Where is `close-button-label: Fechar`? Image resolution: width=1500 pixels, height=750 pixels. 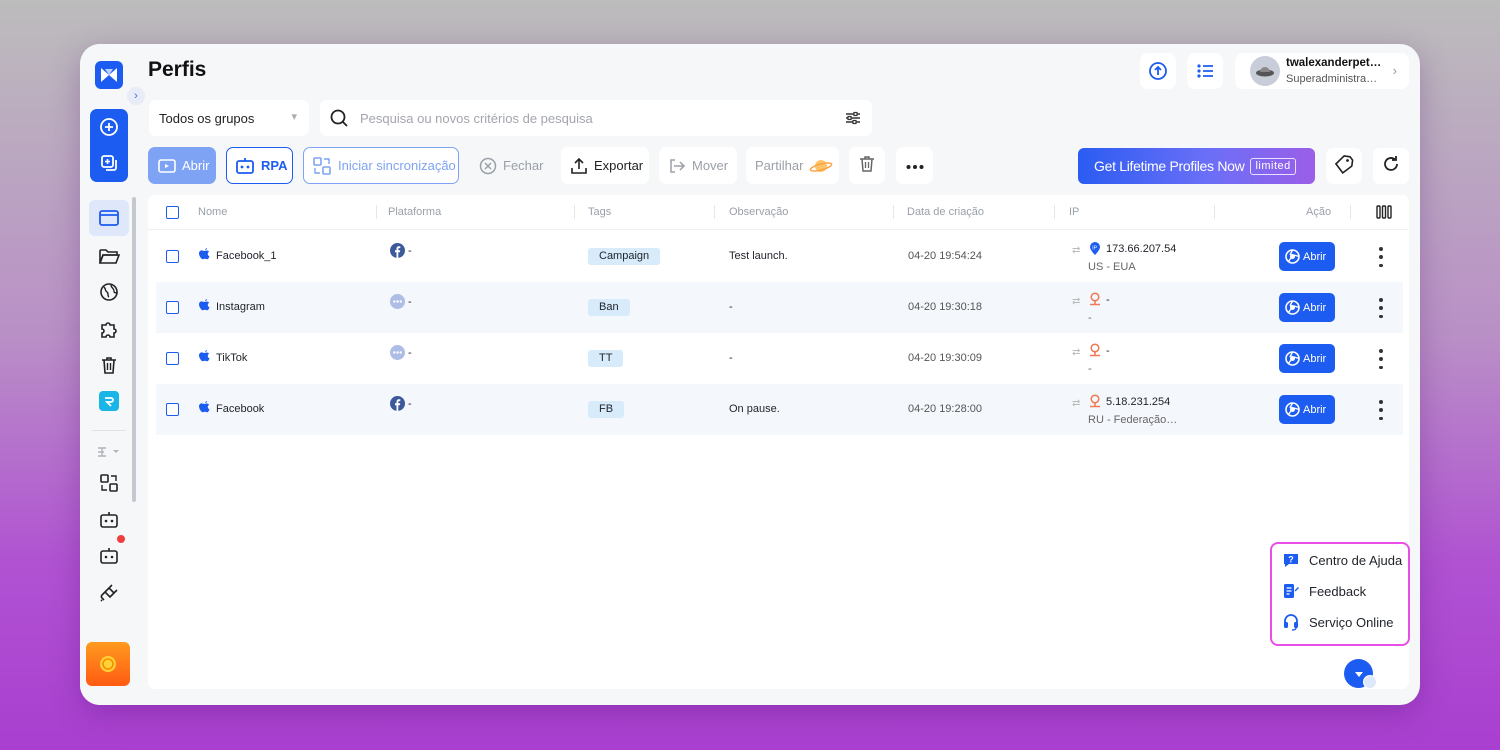 close-button-label: Fechar is located at coordinates (523, 165).